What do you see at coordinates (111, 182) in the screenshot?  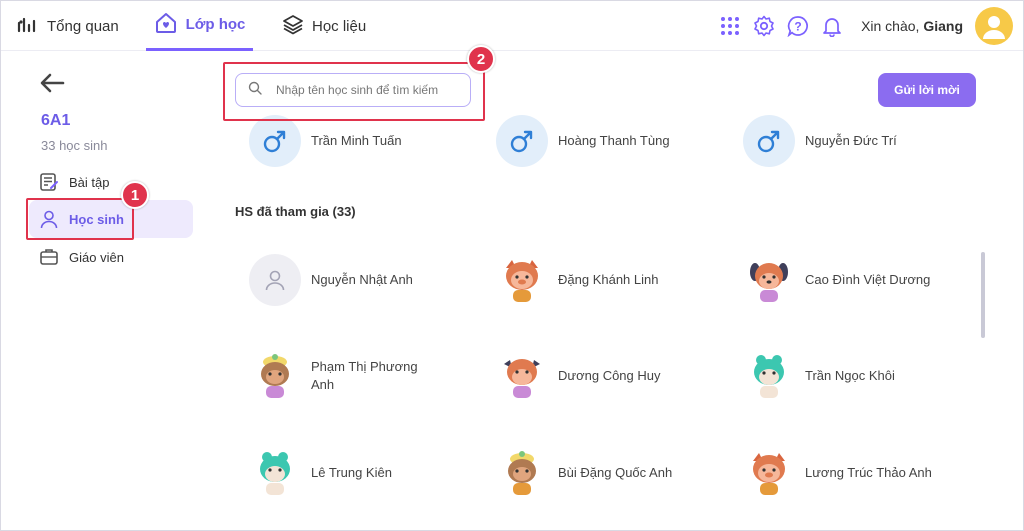 I see `sidebar-item-assignments: Bài tập` at bounding box center [111, 182].